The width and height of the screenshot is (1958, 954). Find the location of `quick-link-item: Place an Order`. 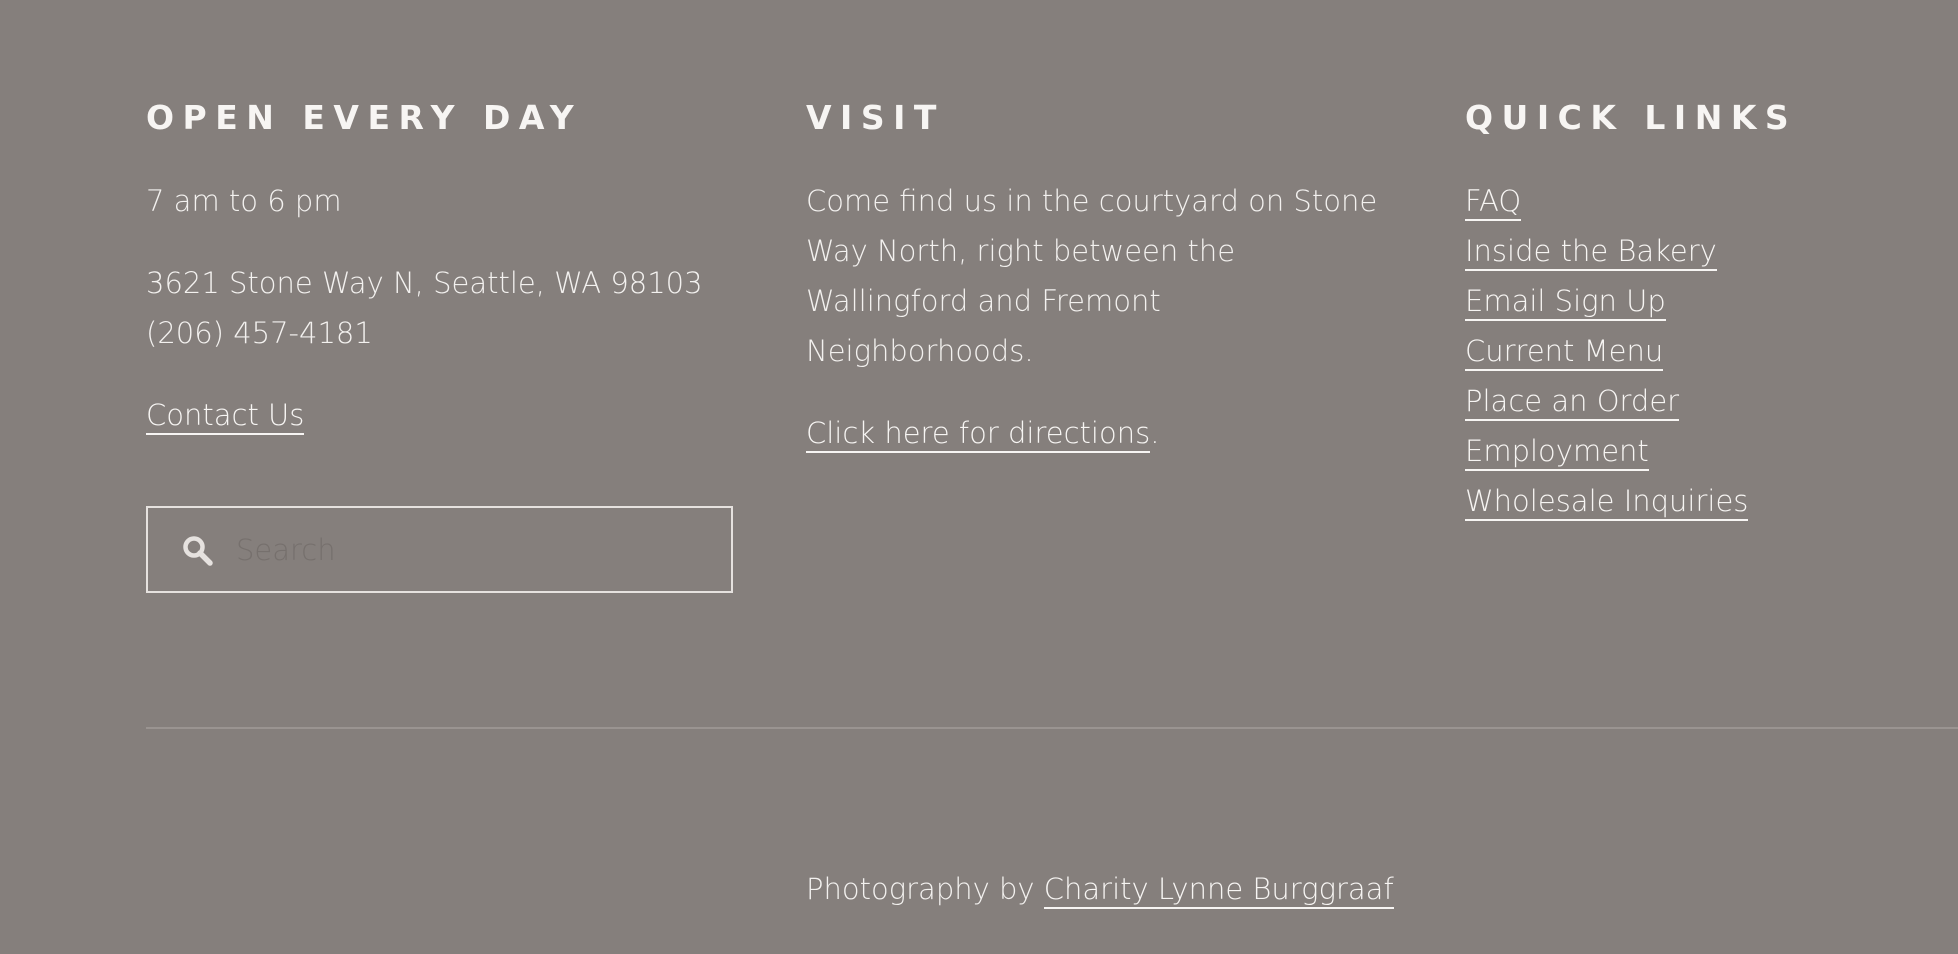

quick-link-item: Place an Order is located at coordinates (1572, 401).